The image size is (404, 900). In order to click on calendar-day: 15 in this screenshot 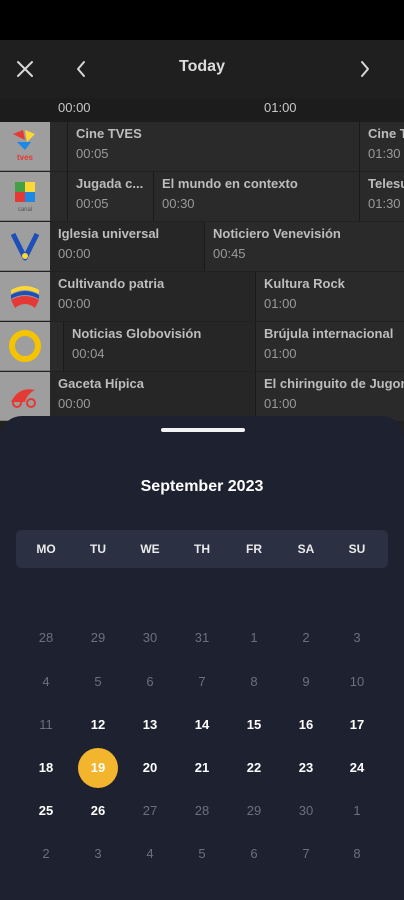, I will do `click(254, 725)`.